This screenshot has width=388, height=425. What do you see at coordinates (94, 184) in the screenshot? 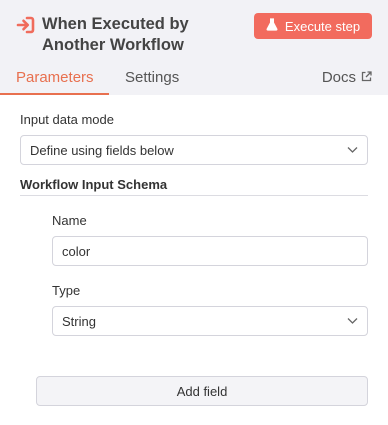
I see `schema-section-title: Workflow Input Schema` at bounding box center [94, 184].